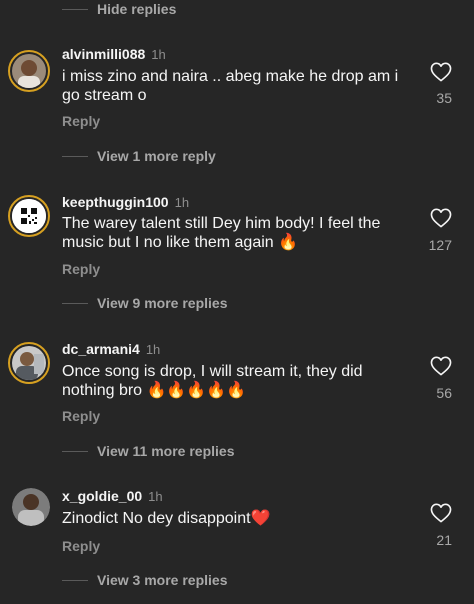 This screenshot has height=604, width=474. I want to click on comment-username: dc_armani4, so click(101, 349).